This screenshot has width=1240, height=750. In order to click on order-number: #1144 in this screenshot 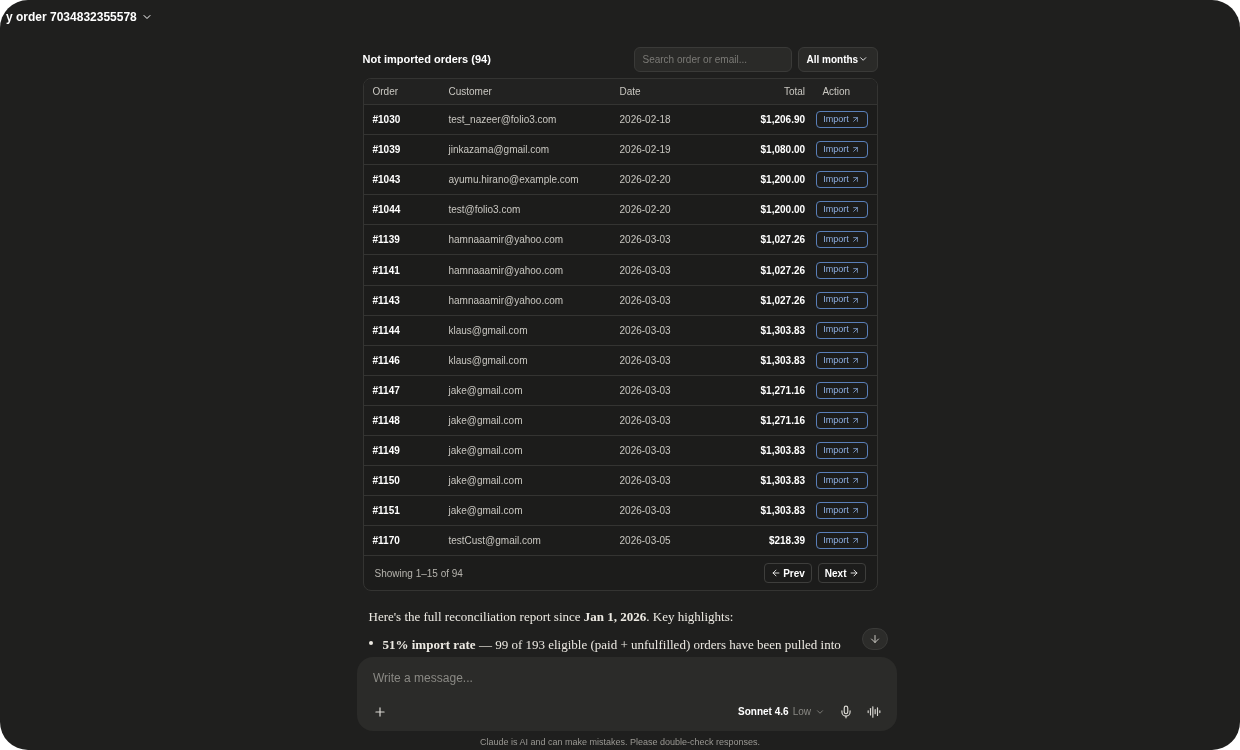, I will do `click(386, 330)`.